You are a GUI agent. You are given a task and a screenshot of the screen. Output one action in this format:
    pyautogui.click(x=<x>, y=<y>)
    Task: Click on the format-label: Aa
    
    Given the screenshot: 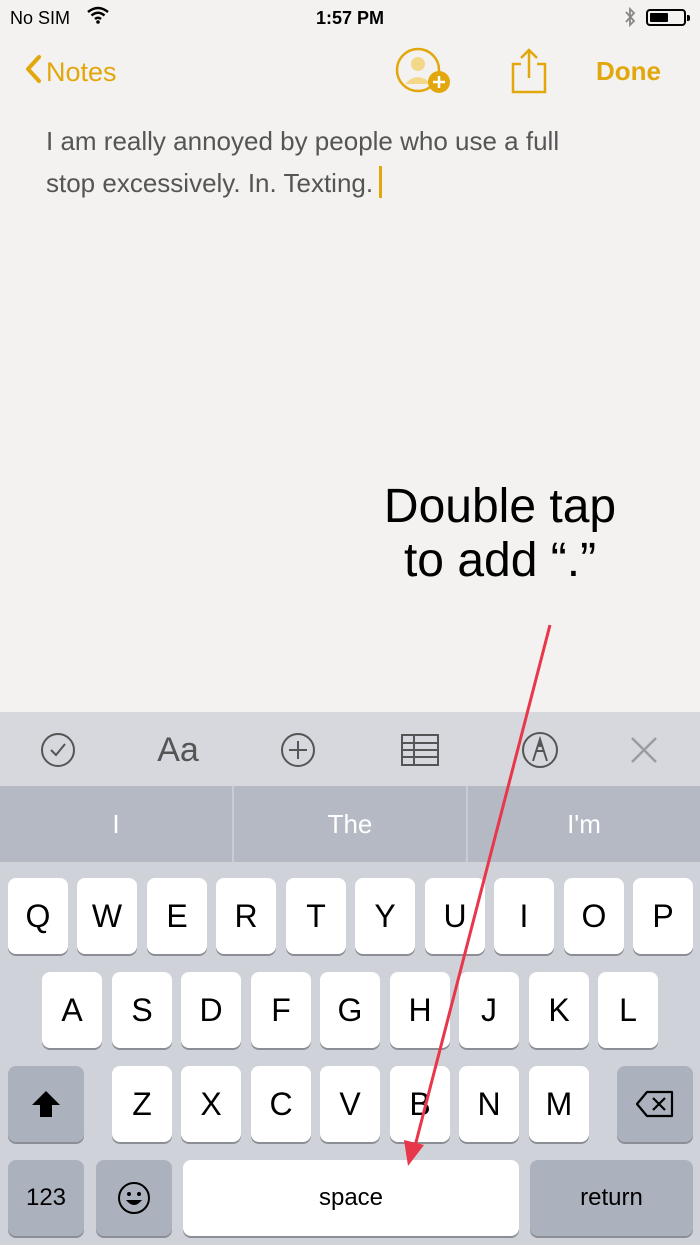 What is the action you would take?
    pyautogui.click(x=178, y=749)
    